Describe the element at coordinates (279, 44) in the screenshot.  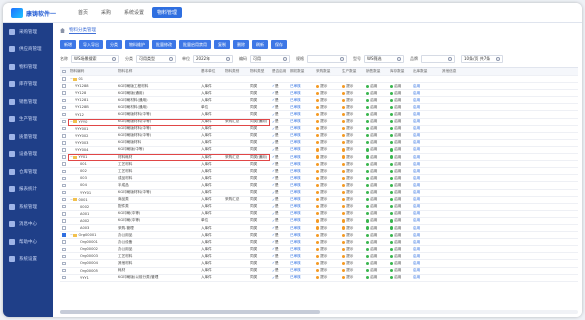
I see `toolbar-button: 保存` at that location.